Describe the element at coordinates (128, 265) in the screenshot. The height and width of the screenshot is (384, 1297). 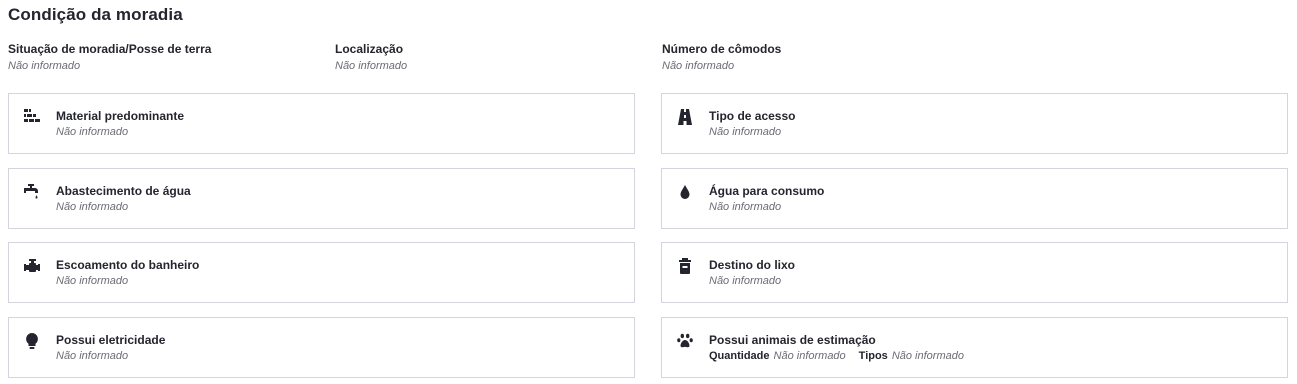
I see `card-title: Escoamento do banheiro` at that location.